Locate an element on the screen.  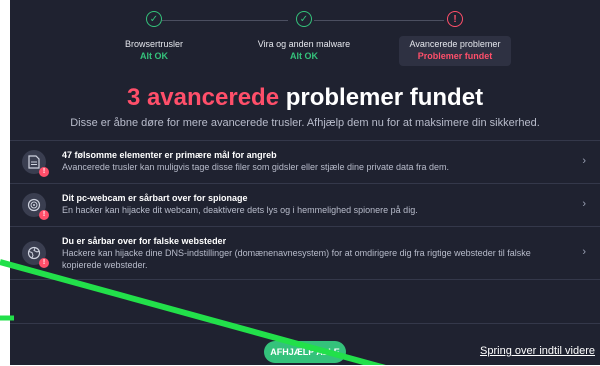
step-label-text: Vira og anden malware is located at coordinates (304, 44).